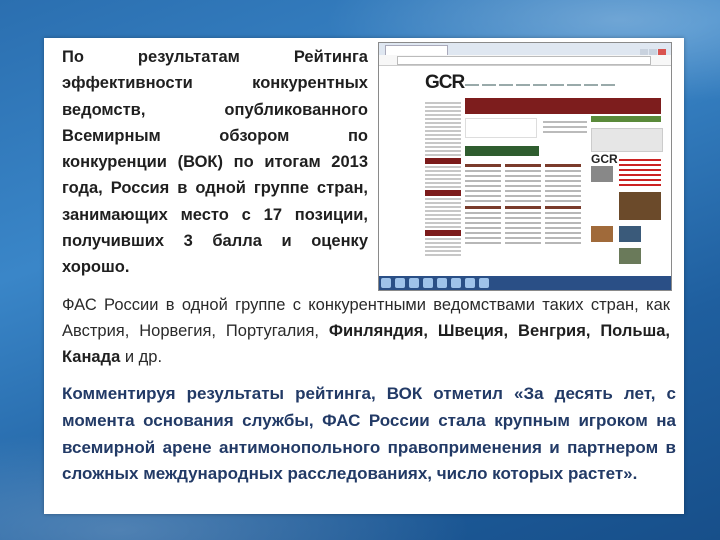 The image size is (720, 540). I want to click on browser-address-bar, so click(525, 60).